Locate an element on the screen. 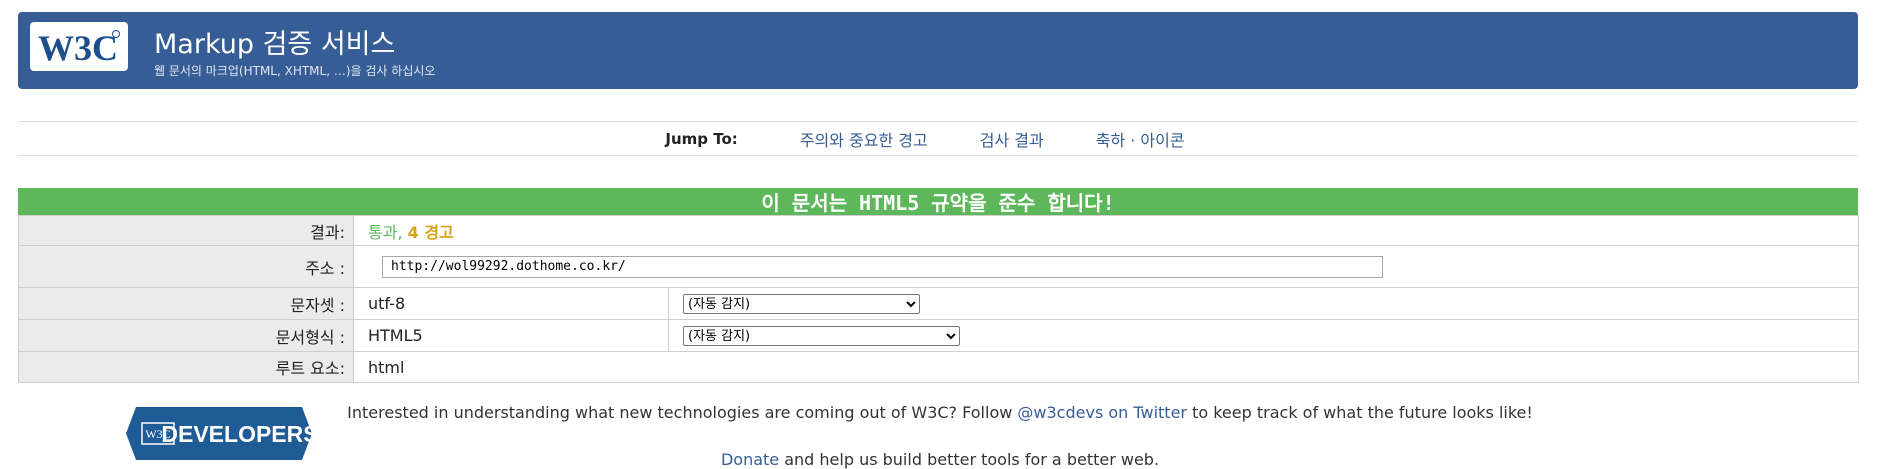 The width and height of the screenshot is (1880, 469). w3c-logo-icon: W3C is located at coordinates (79, 48).